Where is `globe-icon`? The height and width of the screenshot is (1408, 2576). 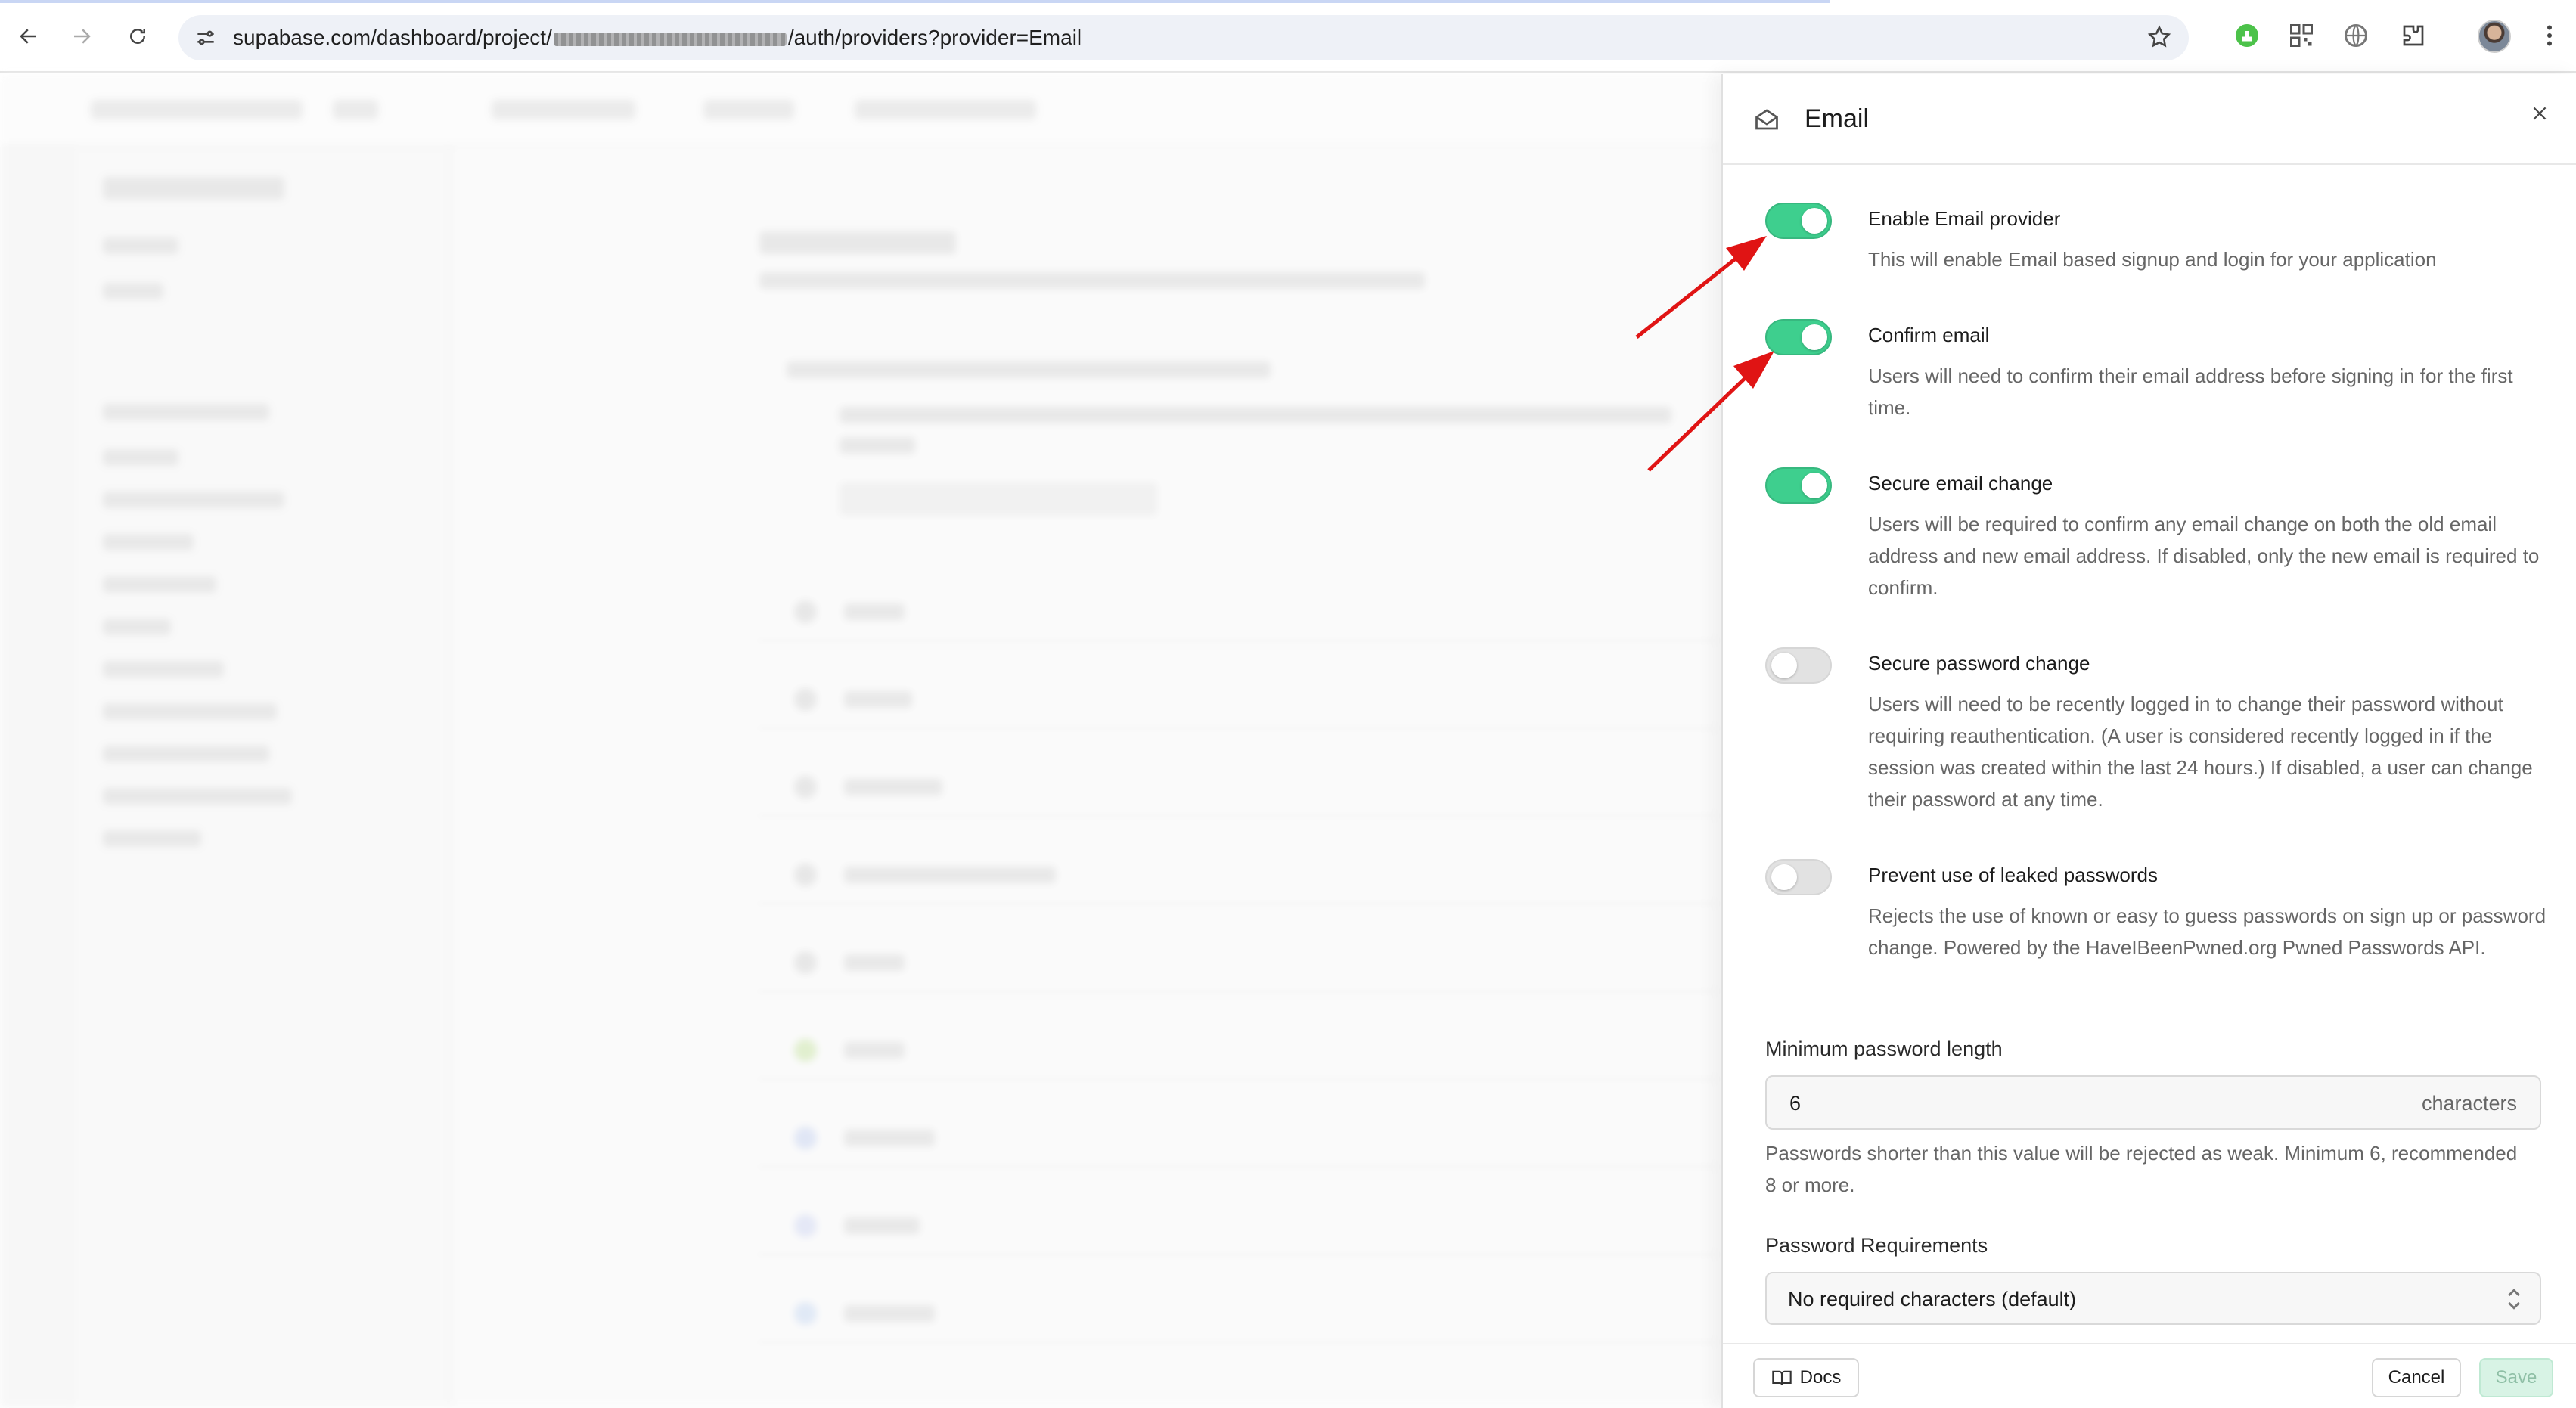
globe-icon is located at coordinates (2356, 35).